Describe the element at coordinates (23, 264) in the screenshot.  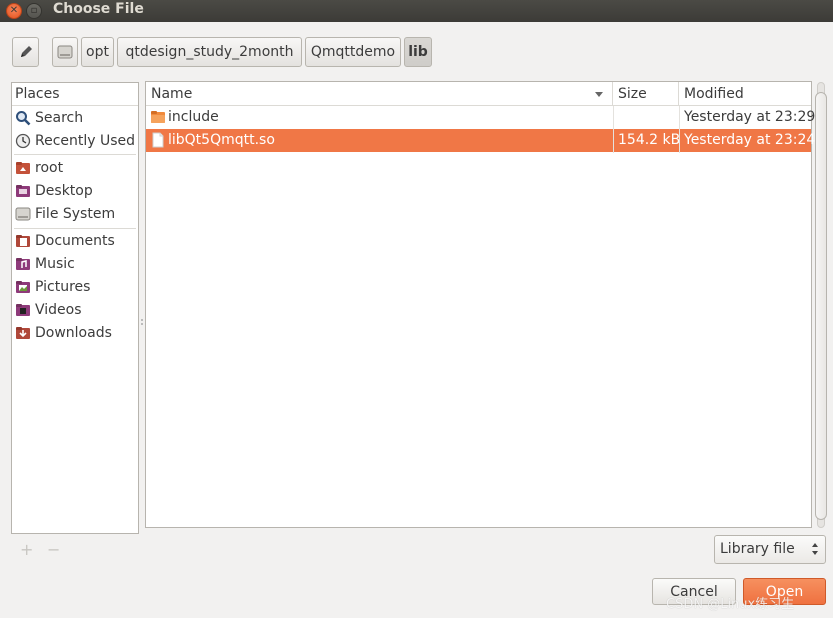
I see `music-folder-icon` at that location.